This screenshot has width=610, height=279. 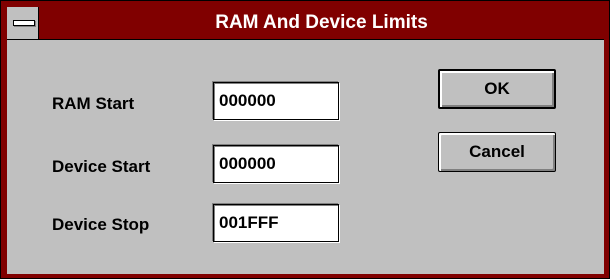 I want to click on device-start-input, so click(x=276, y=164).